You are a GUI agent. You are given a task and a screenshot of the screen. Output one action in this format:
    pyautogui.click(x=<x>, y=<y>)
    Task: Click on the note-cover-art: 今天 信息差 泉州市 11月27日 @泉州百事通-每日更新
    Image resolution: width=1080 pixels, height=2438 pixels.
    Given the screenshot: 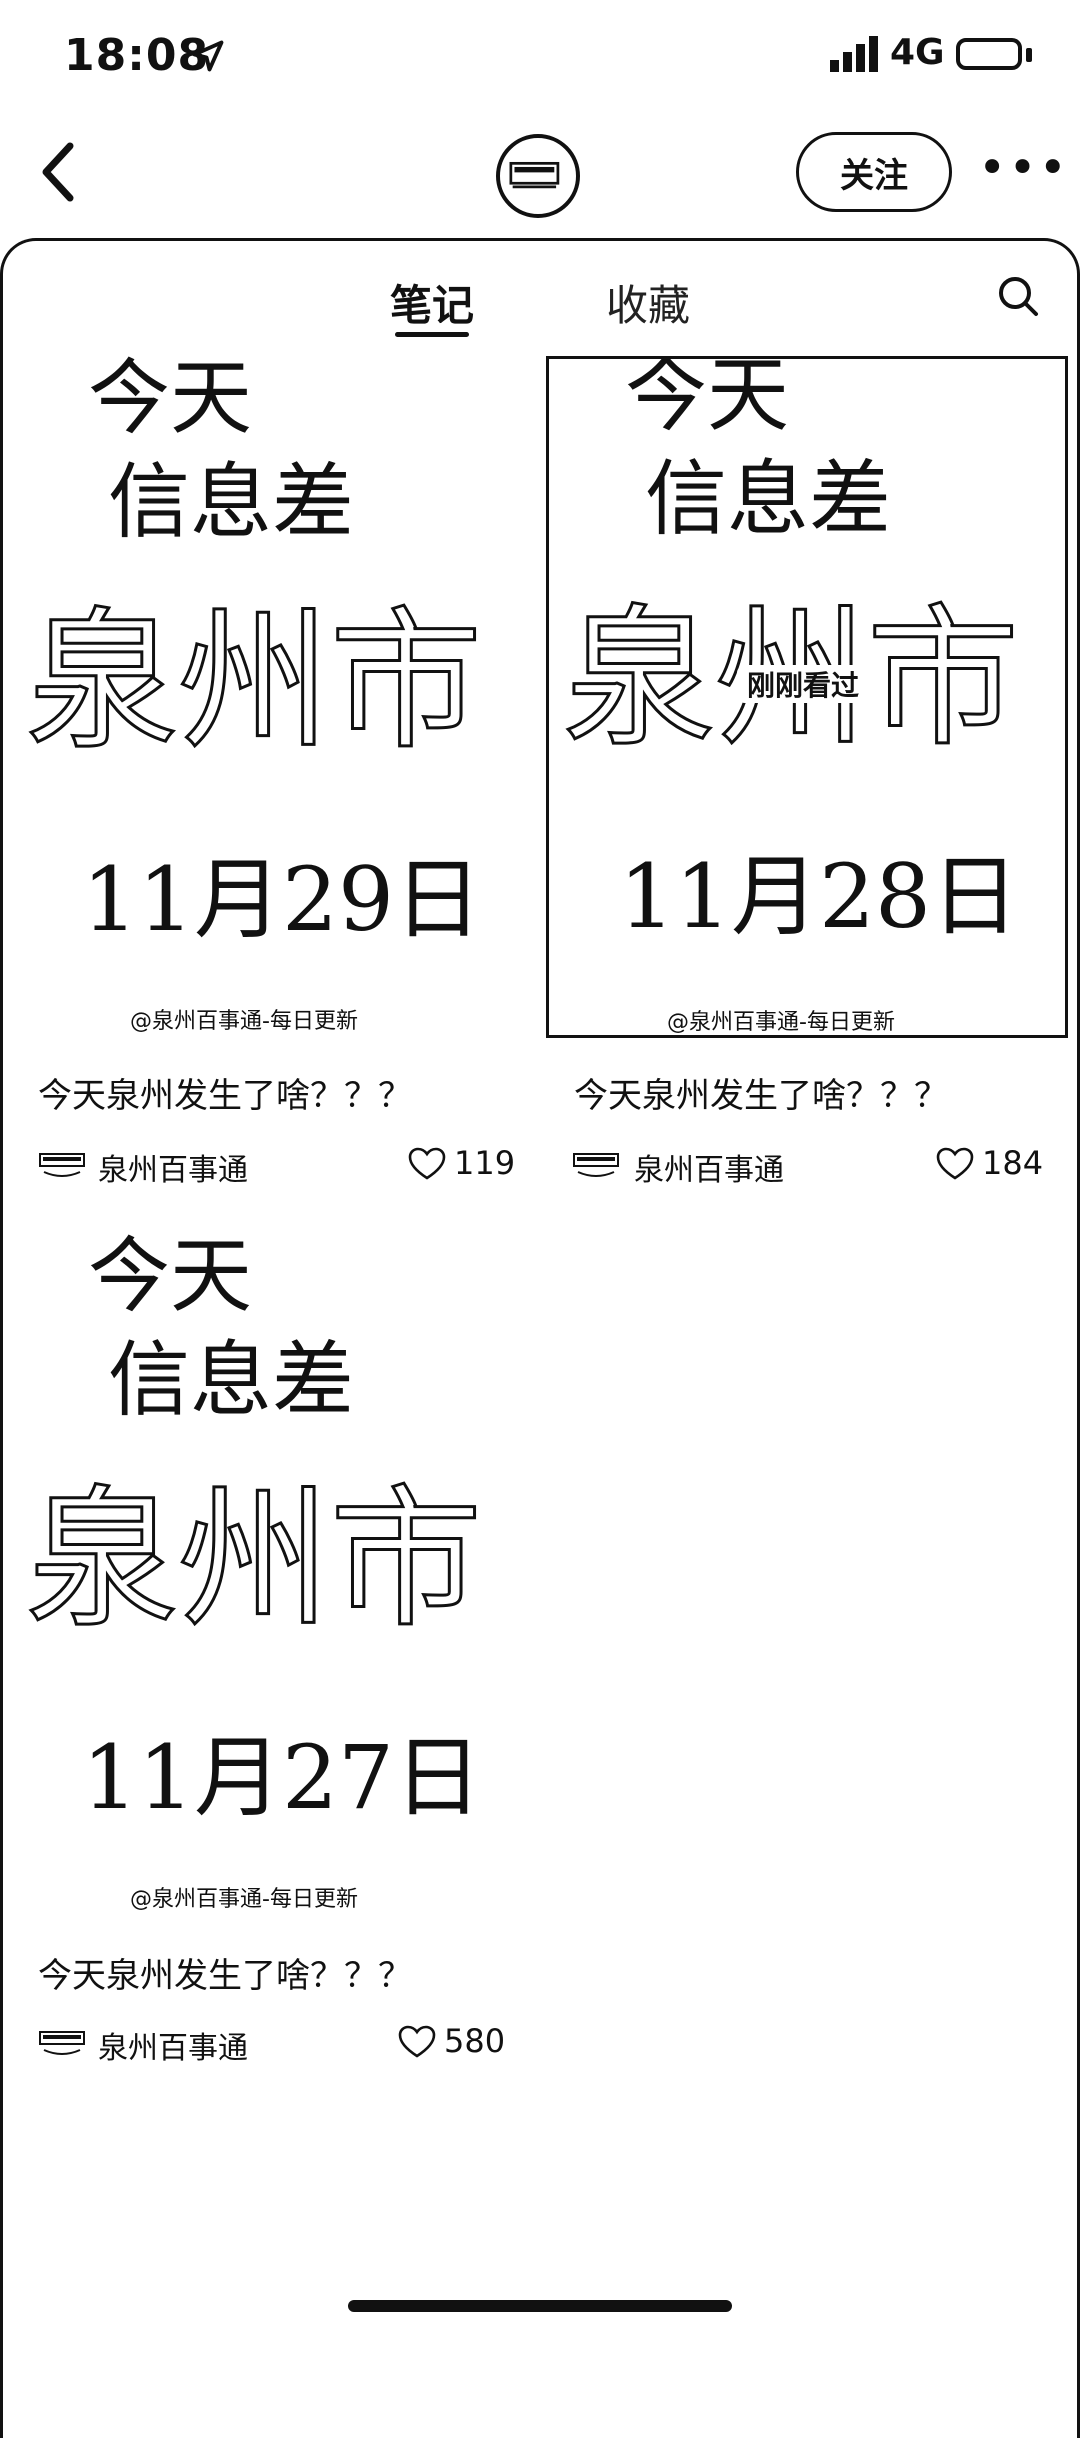 What is the action you would take?
    pyautogui.click(x=254, y=1573)
    